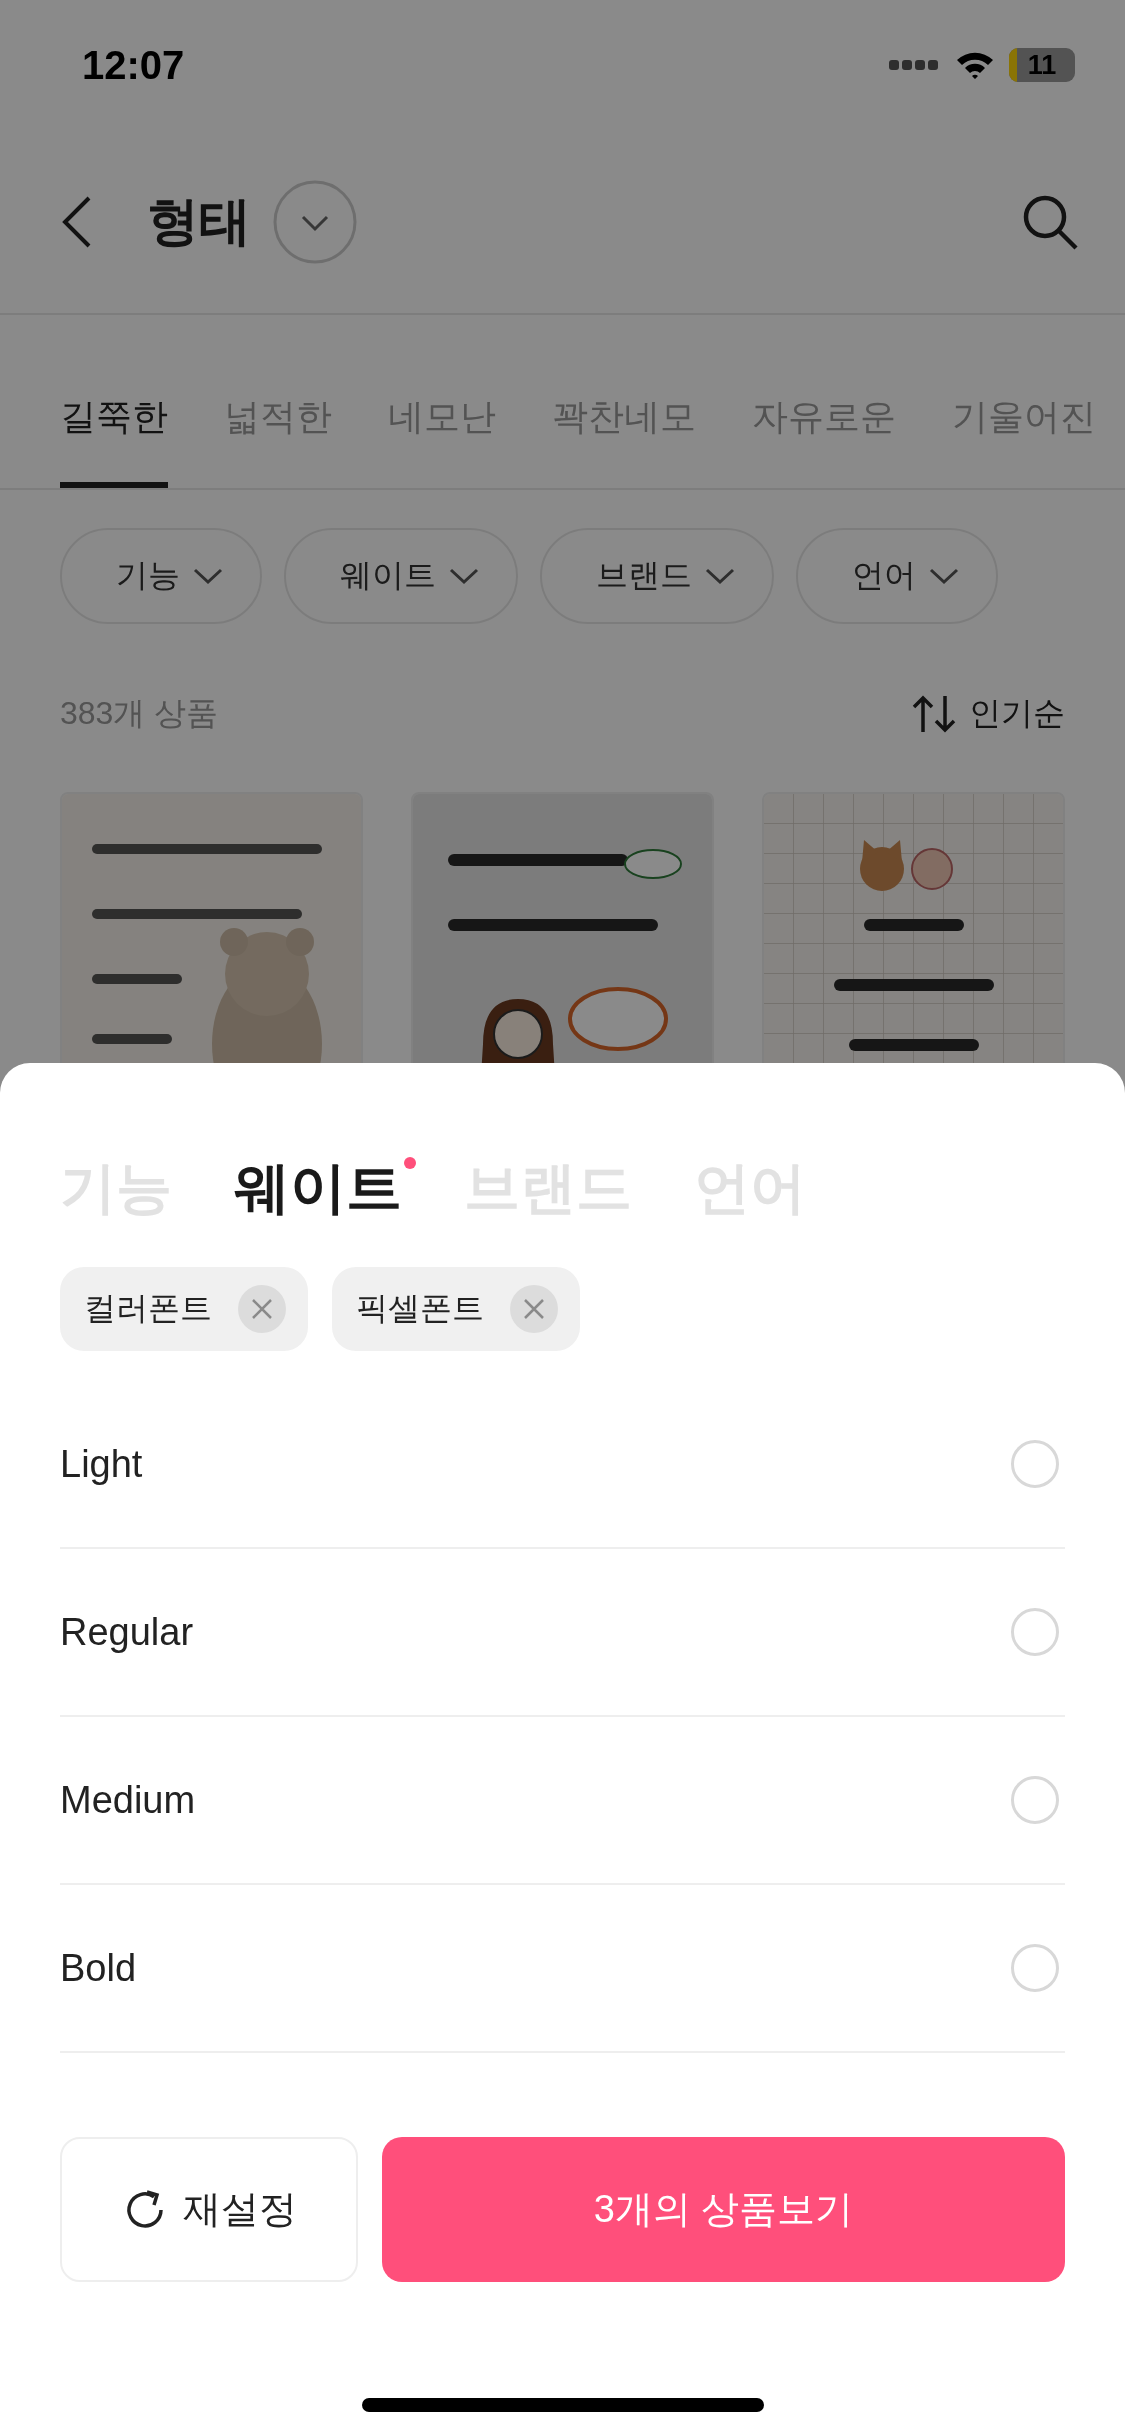 The width and height of the screenshot is (1125, 2436). What do you see at coordinates (657, 576) in the screenshot?
I see `filter-dropdown: 브랜드` at bounding box center [657, 576].